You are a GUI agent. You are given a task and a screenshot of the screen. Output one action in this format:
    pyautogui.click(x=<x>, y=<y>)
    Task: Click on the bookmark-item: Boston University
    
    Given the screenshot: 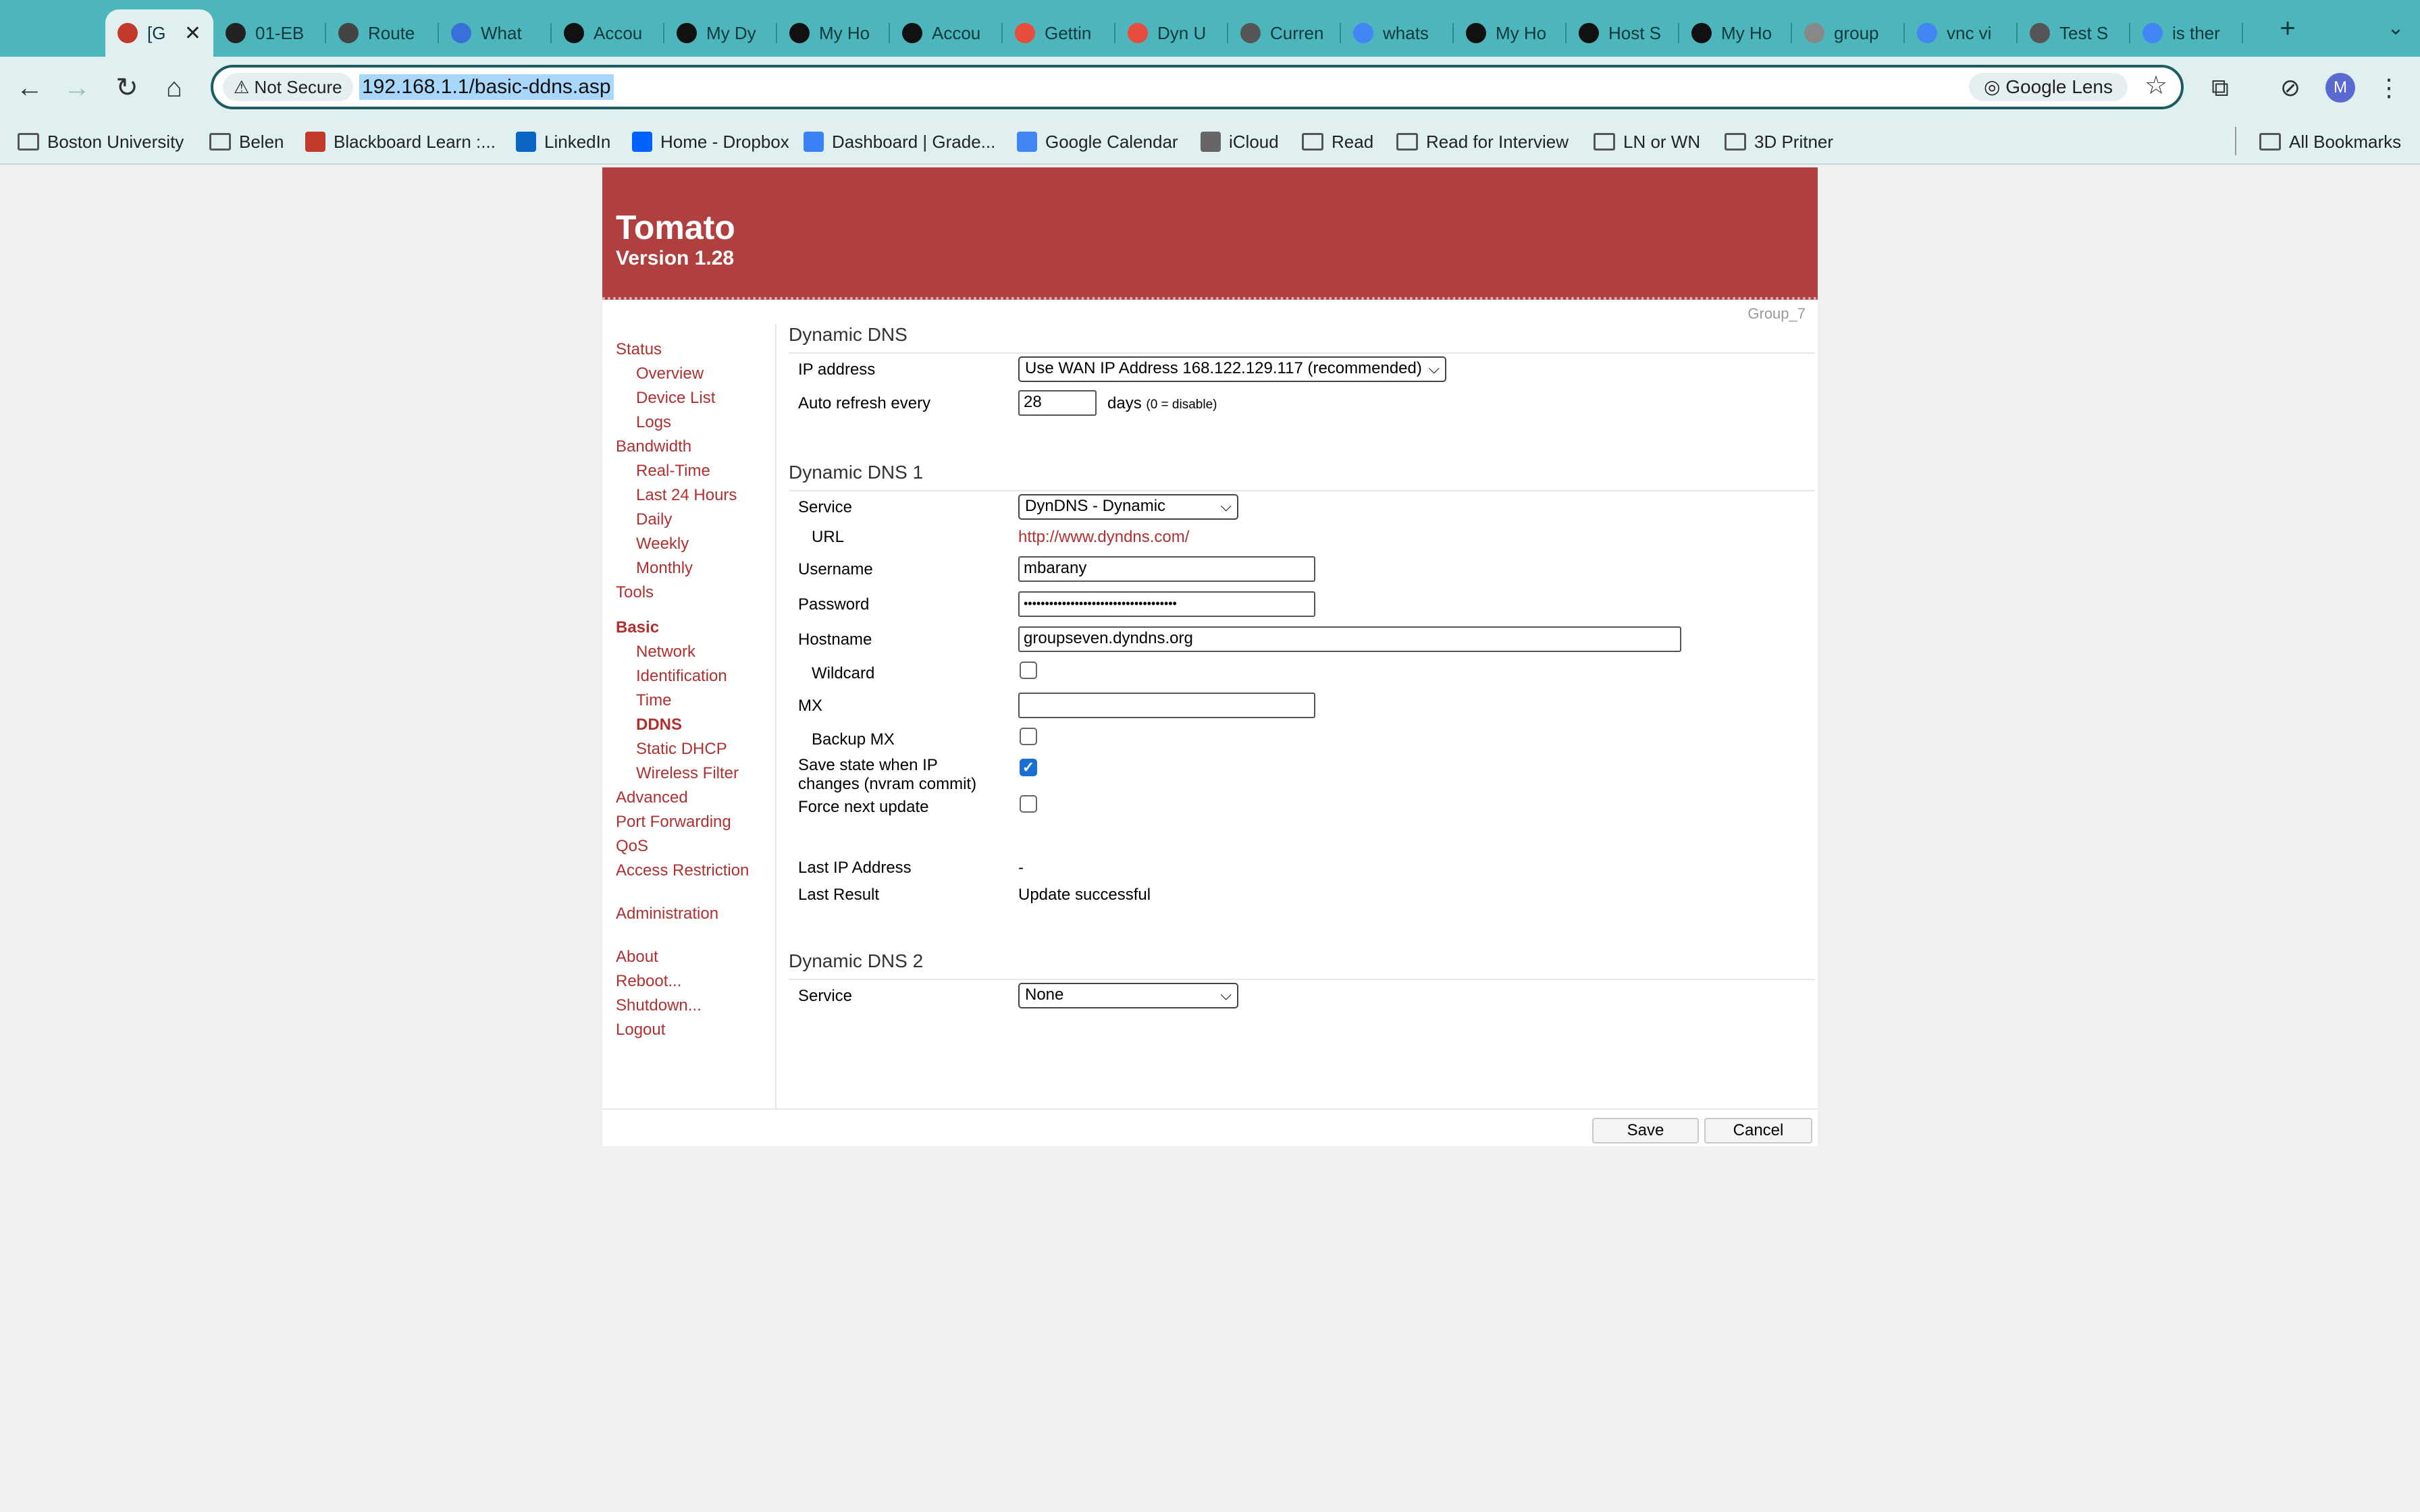 What is the action you would take?
    pyautogui.click(x=101, y=141)
    